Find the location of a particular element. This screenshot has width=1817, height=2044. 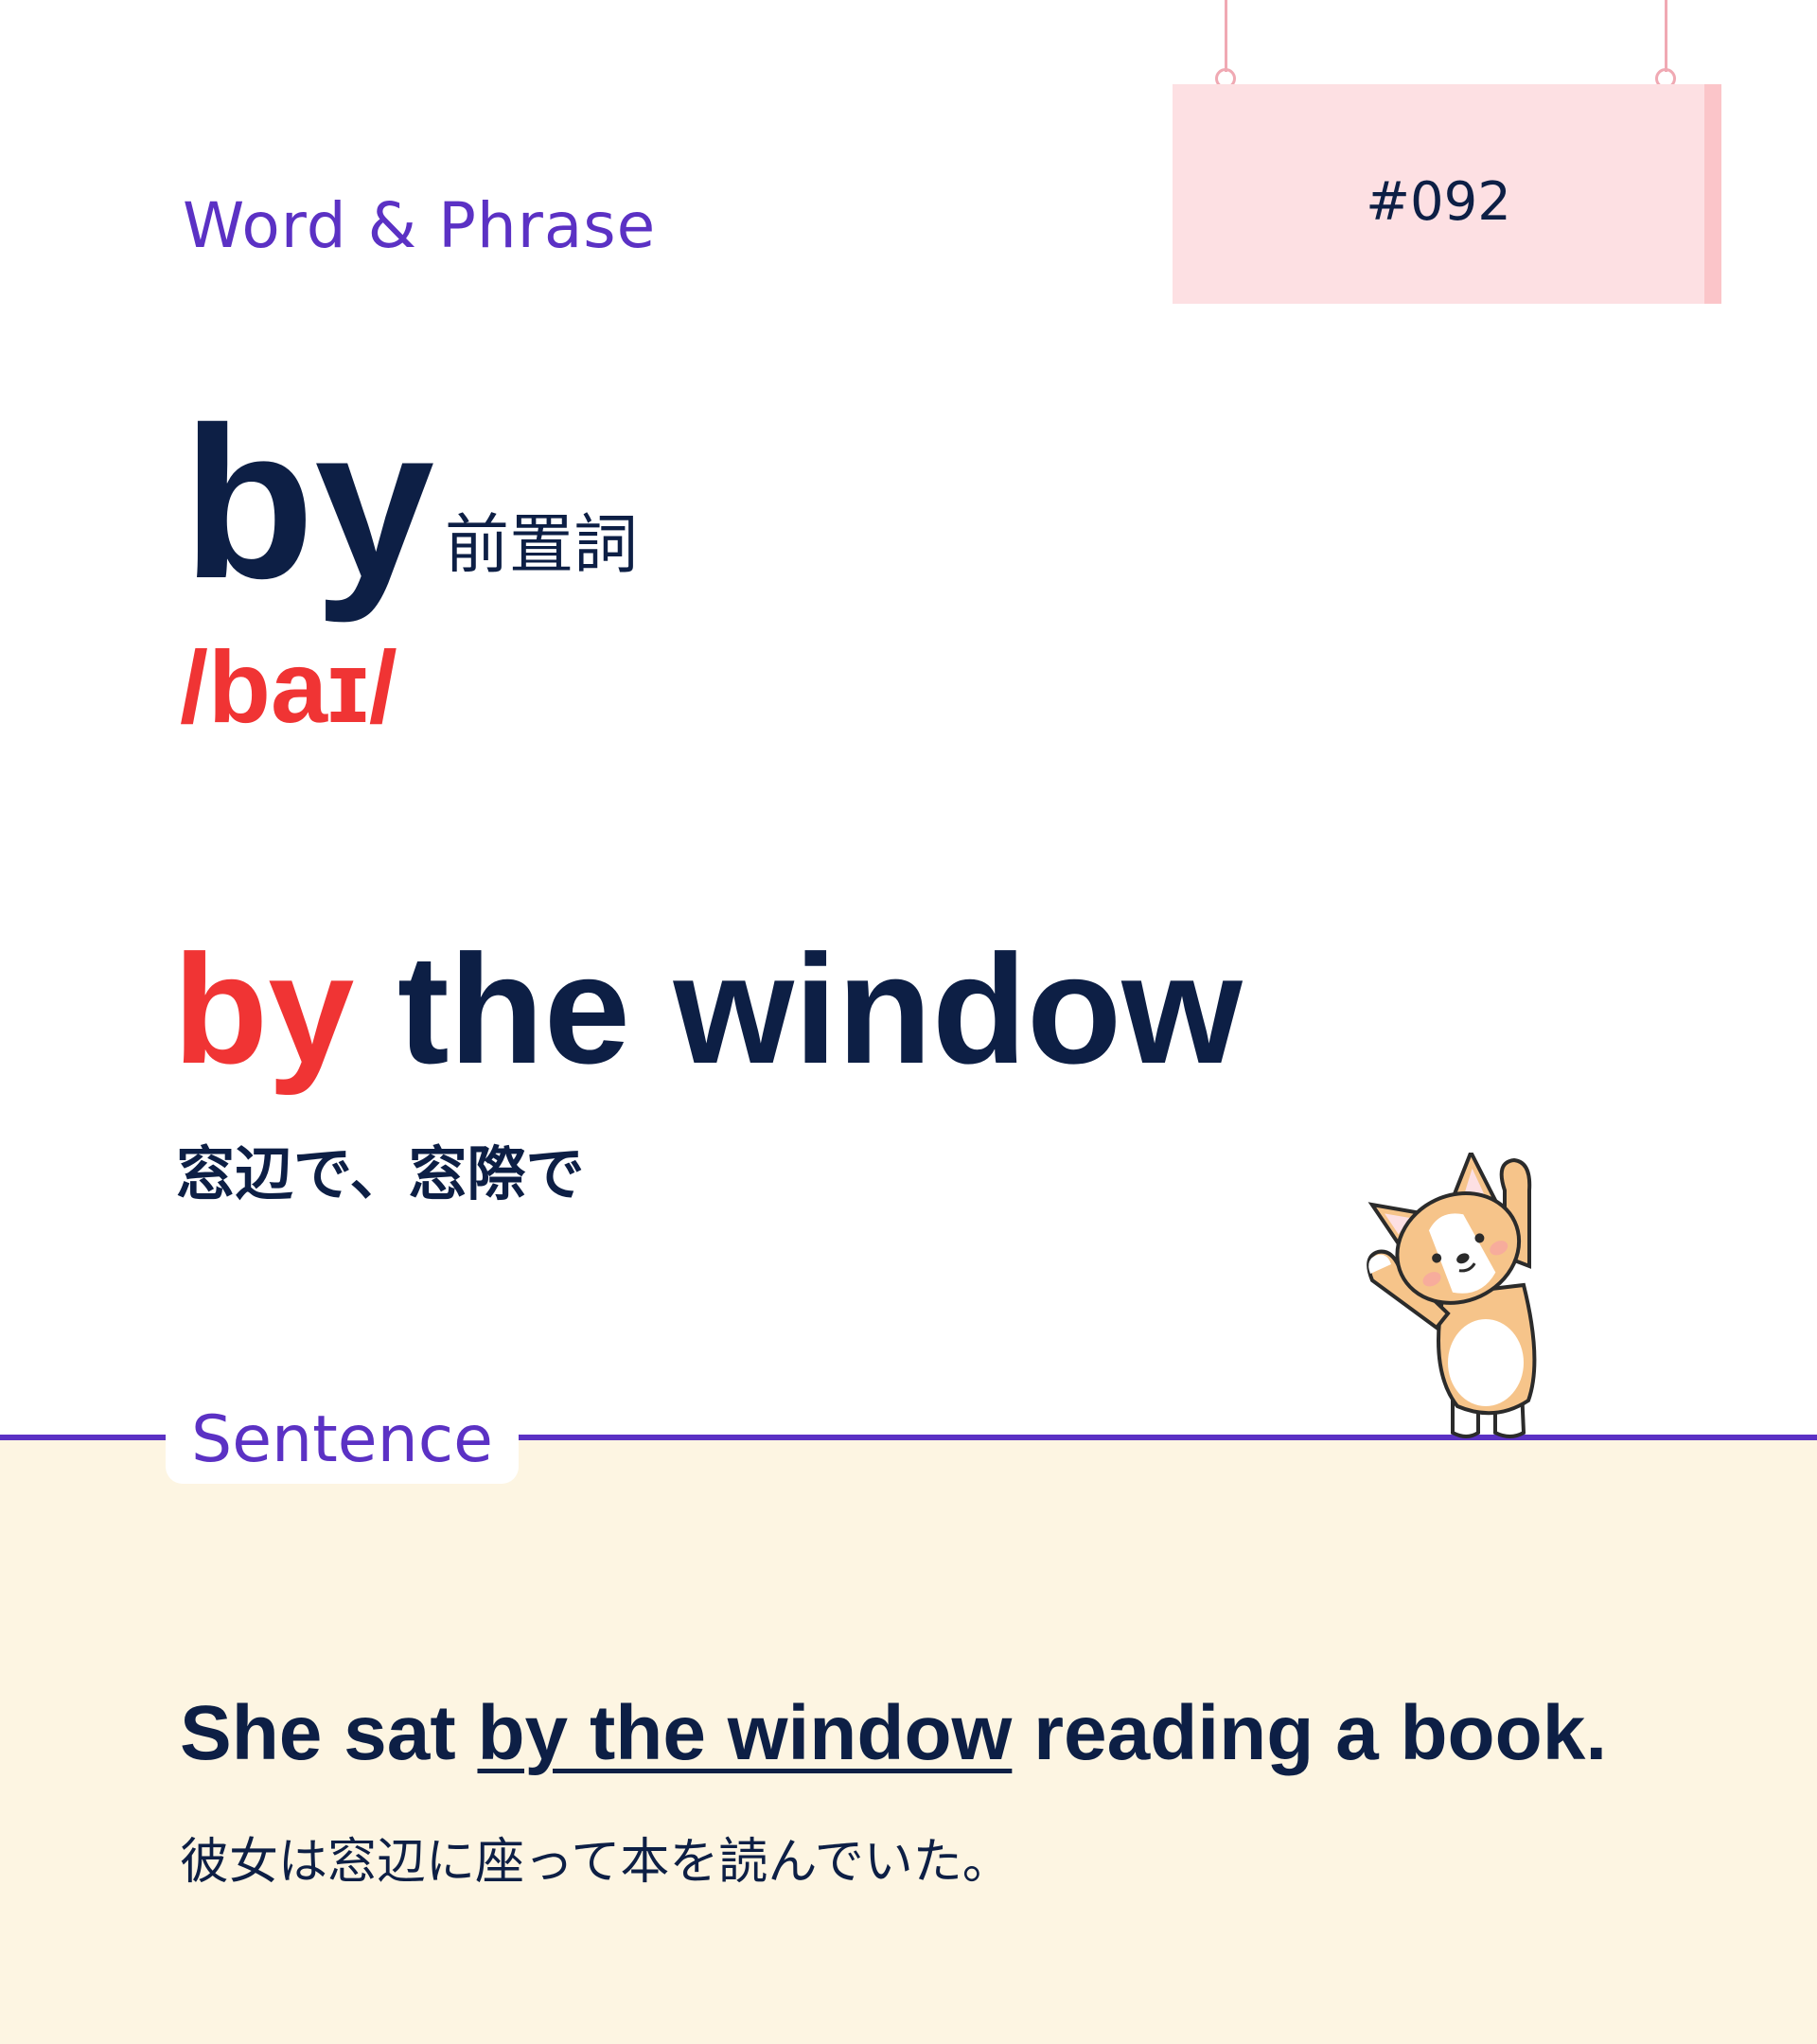

phrase-rest: the window is located at coordinates (798, 1009).